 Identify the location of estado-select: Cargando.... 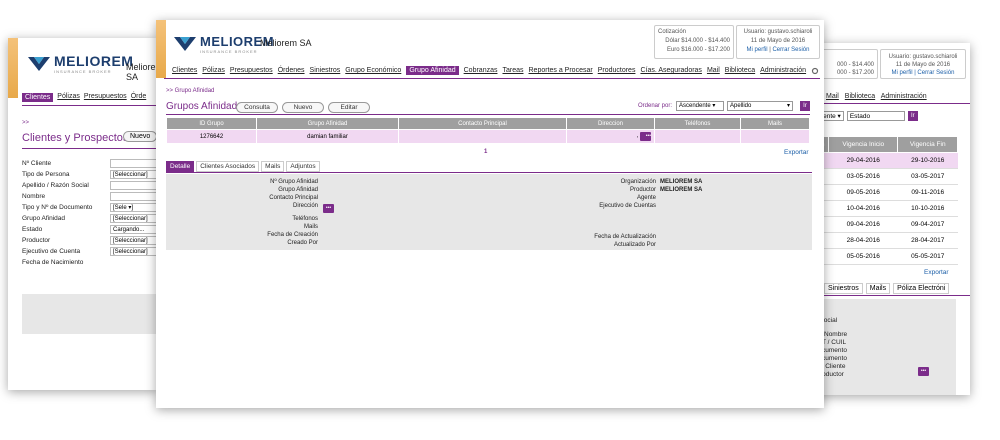
(134, 229).